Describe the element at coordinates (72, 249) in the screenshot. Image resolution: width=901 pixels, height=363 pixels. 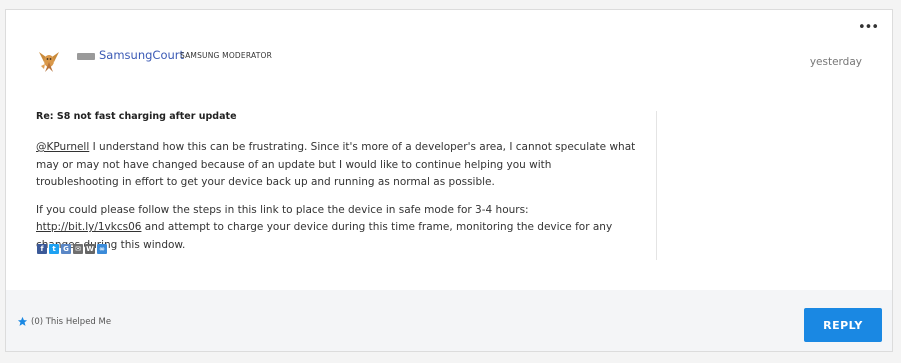
I see `share-icons: f t G ✉ W ∞` at that location.